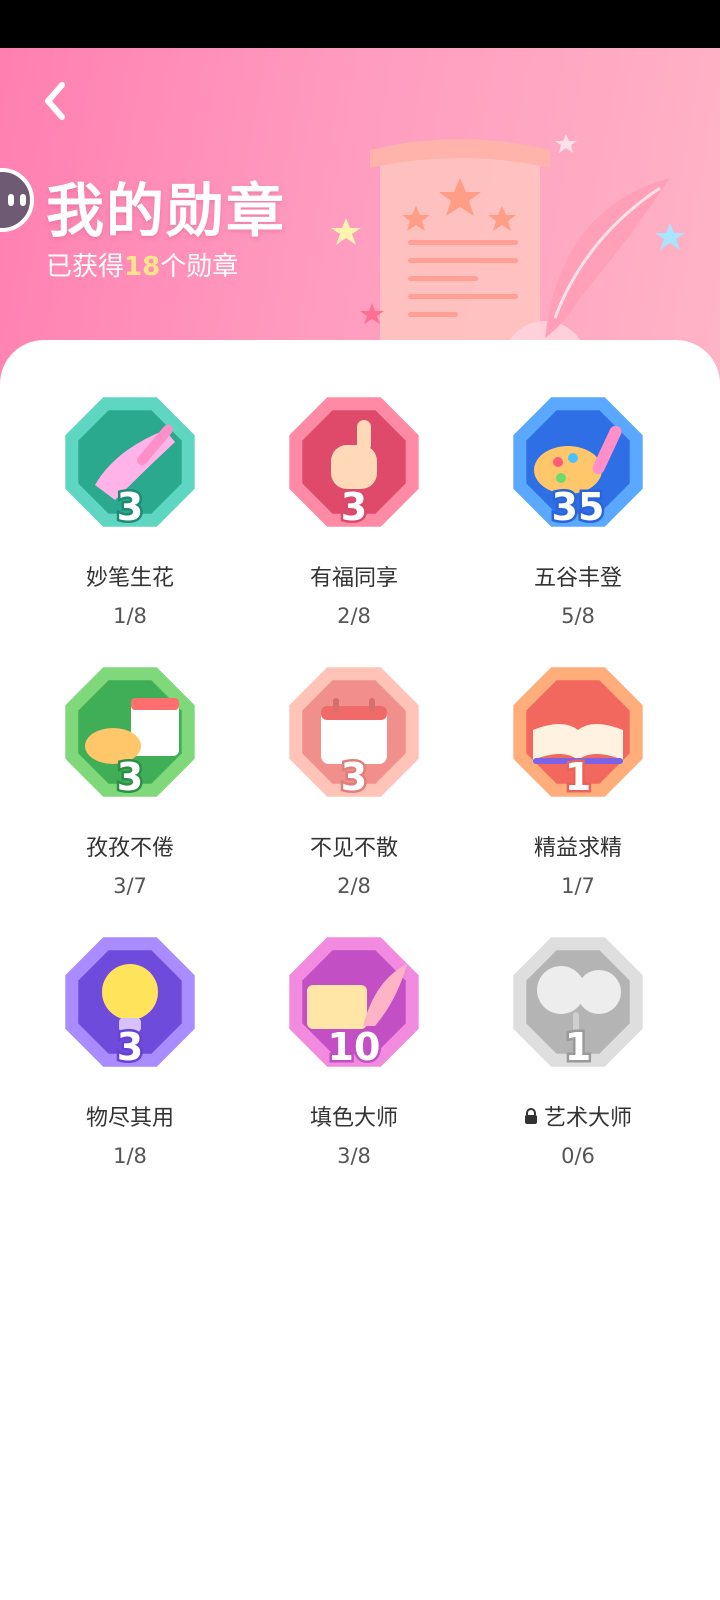 Image resolution: width=720 pixels, height=1600 pixels. I want to click on lightbulb-icon: 3, so click(130, 1004).